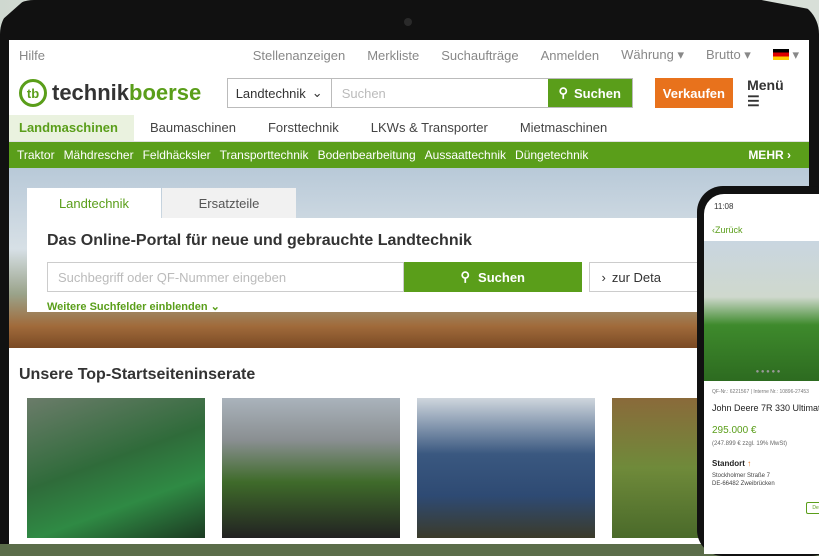 This screenshot has width=819, height=556. What do you see at coordinates (280, 93) in the screenshot?
I see `category-select: Landtechnik ⌄` at bounding box center [280, 93].